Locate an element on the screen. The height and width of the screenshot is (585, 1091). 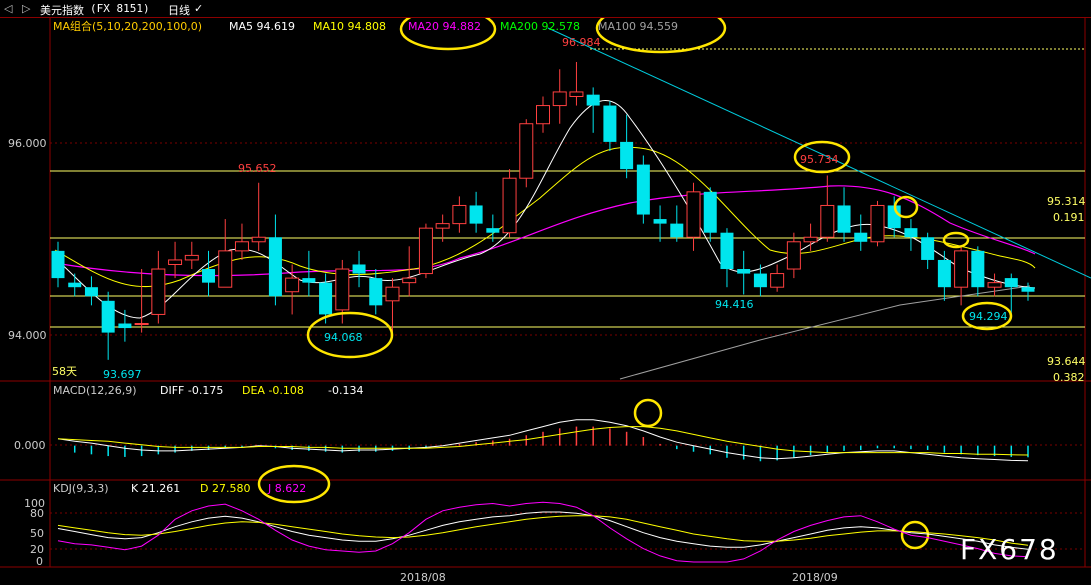
title-bar: ◁ ▷ 美元指数 (FX 8151) 日线 ✓ is located at coordinates (545, 9).